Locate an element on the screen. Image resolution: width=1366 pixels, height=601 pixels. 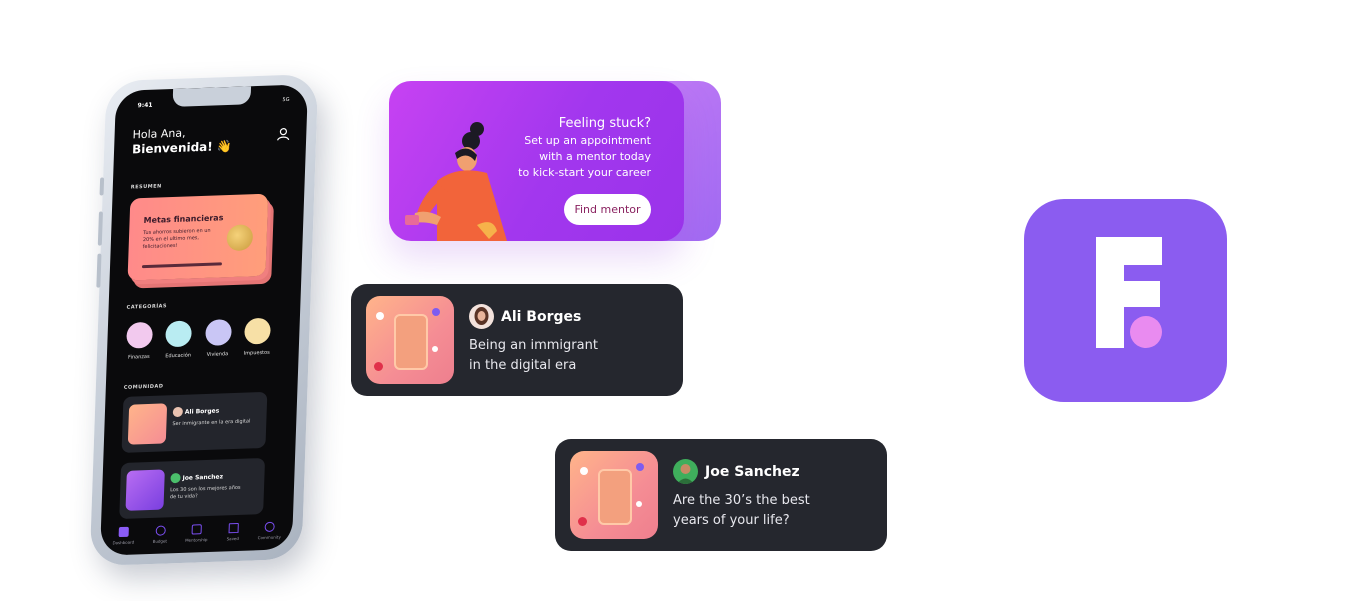
tab-label: Mentorship is located at coordinates (196, 540).